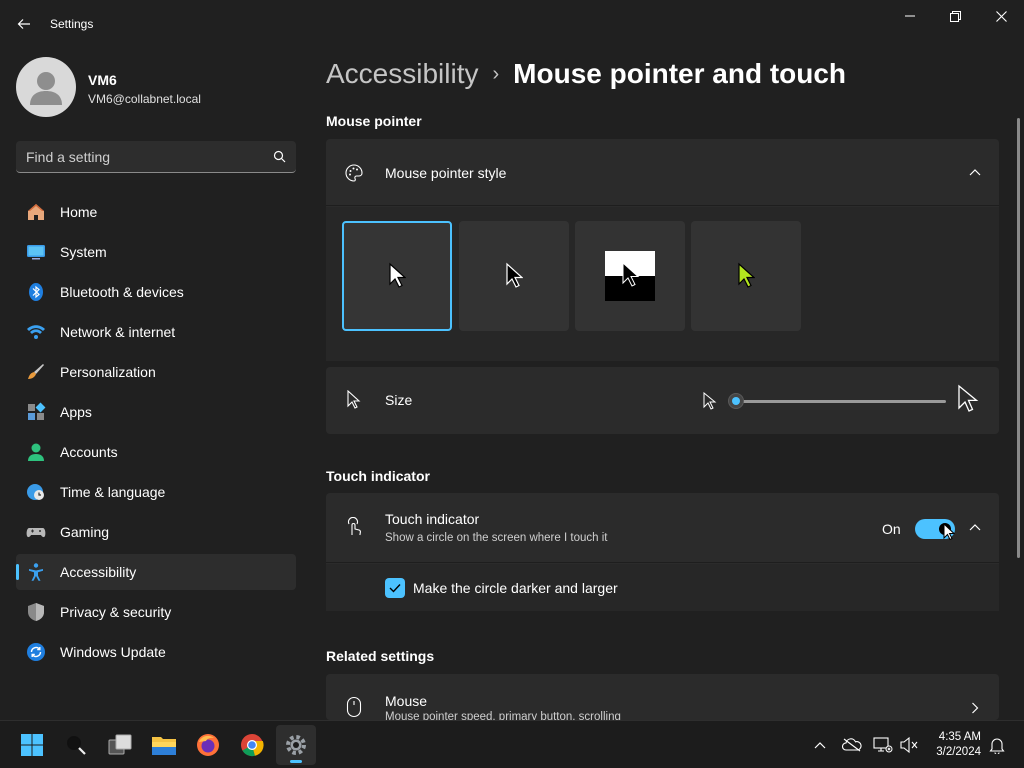 This screenshot has height=768, width=1024. Describe the element at coordinates (512, 744) in the screenshot. I see `taskbar: 4:35 AM 3/2/2024` at that location.